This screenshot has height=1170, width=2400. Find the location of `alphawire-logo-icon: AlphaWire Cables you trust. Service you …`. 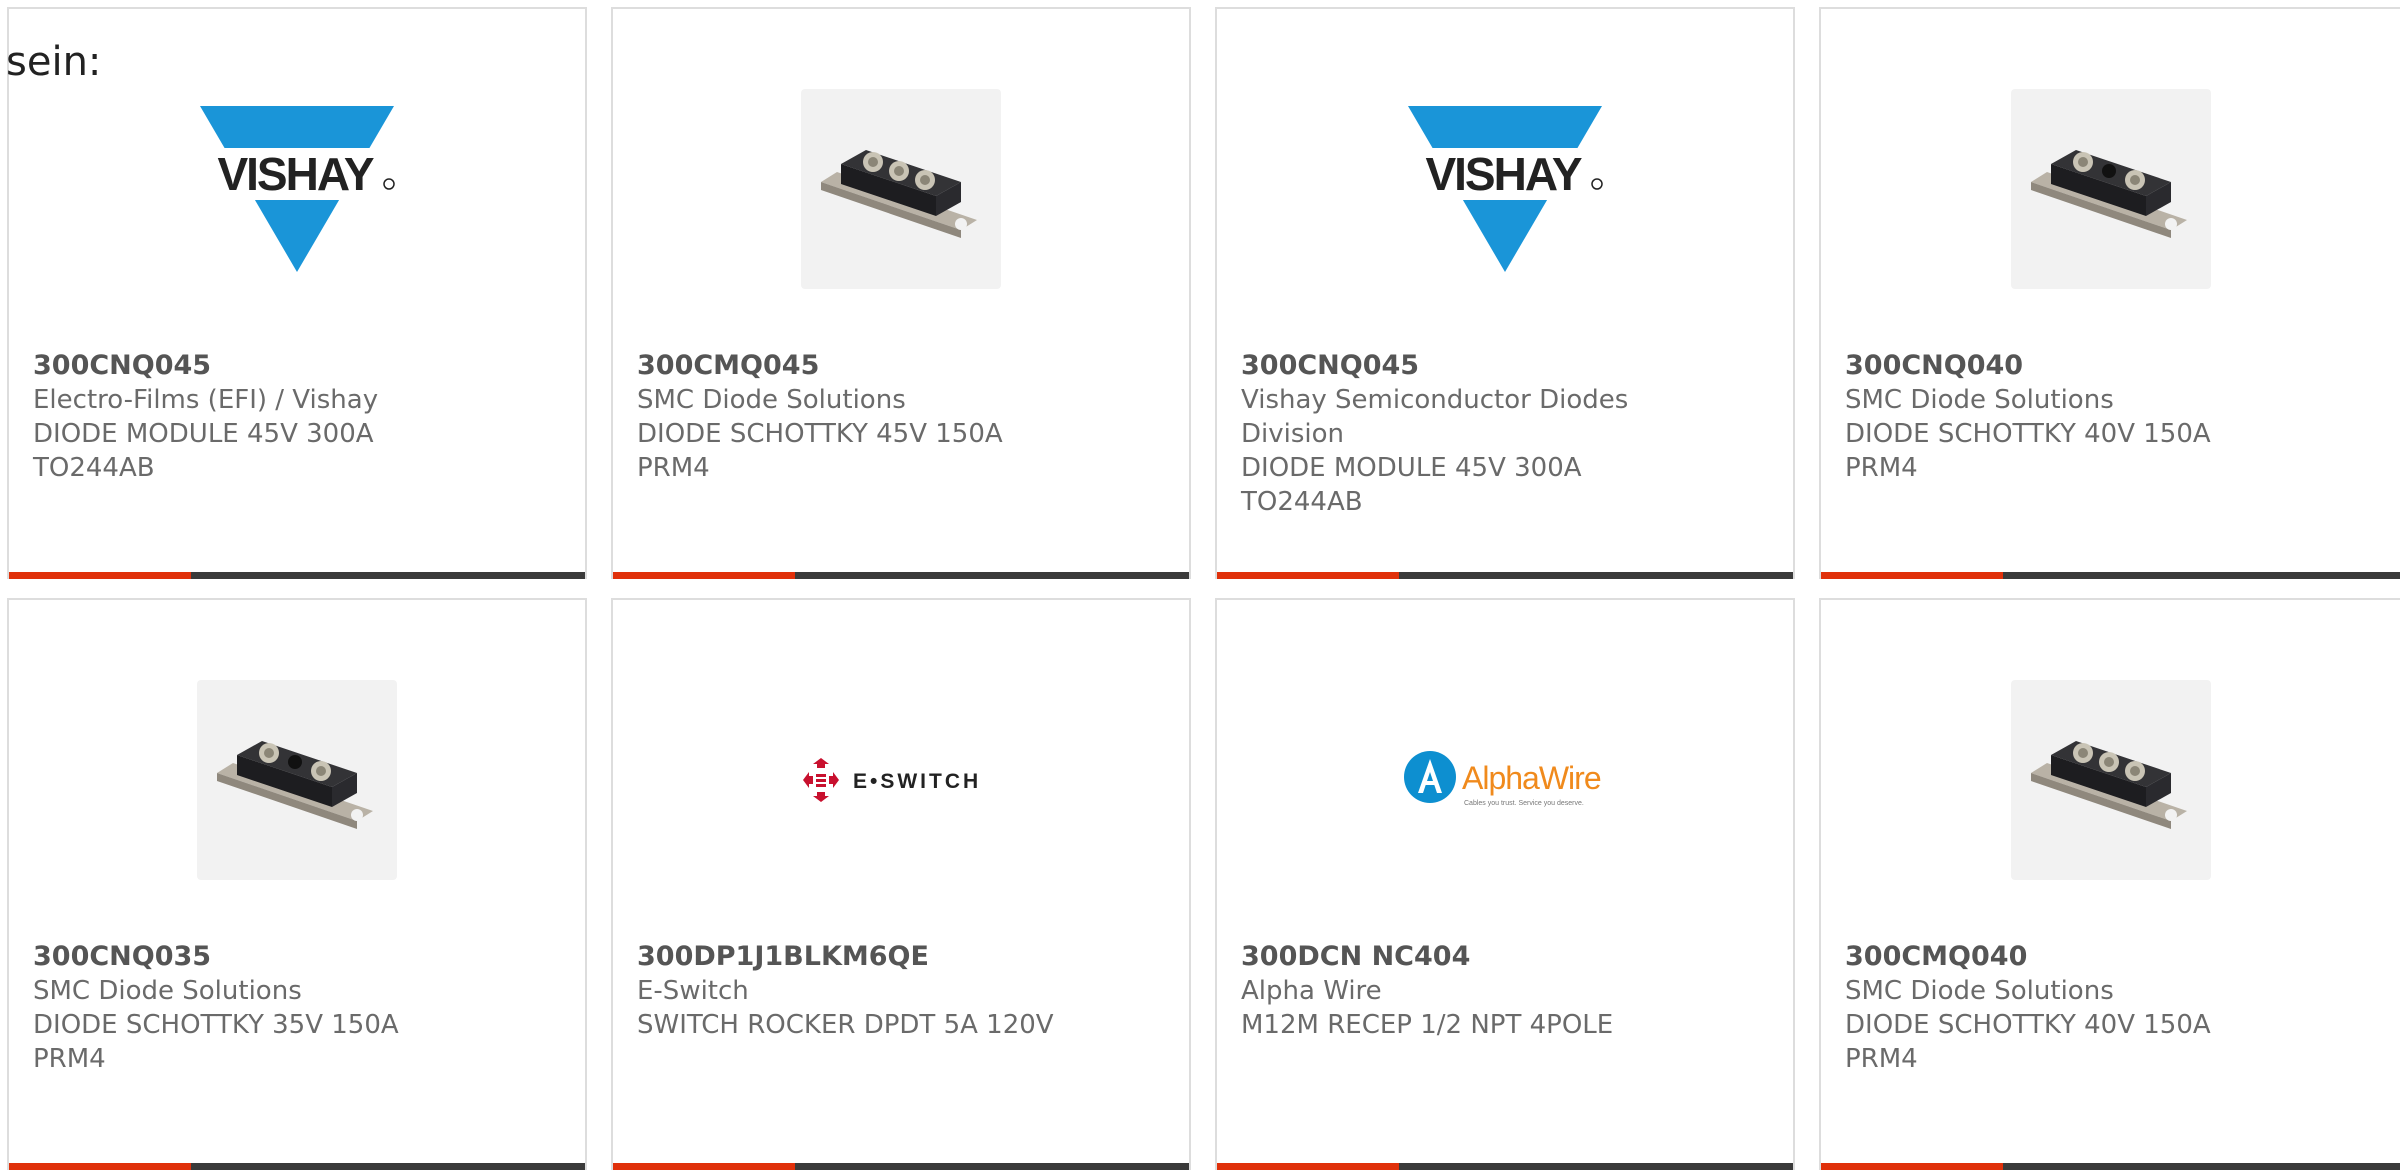

alphawire-logo-icon: AlphaWire Cables you trust. Service you … is located at coordinates (1503, 779).